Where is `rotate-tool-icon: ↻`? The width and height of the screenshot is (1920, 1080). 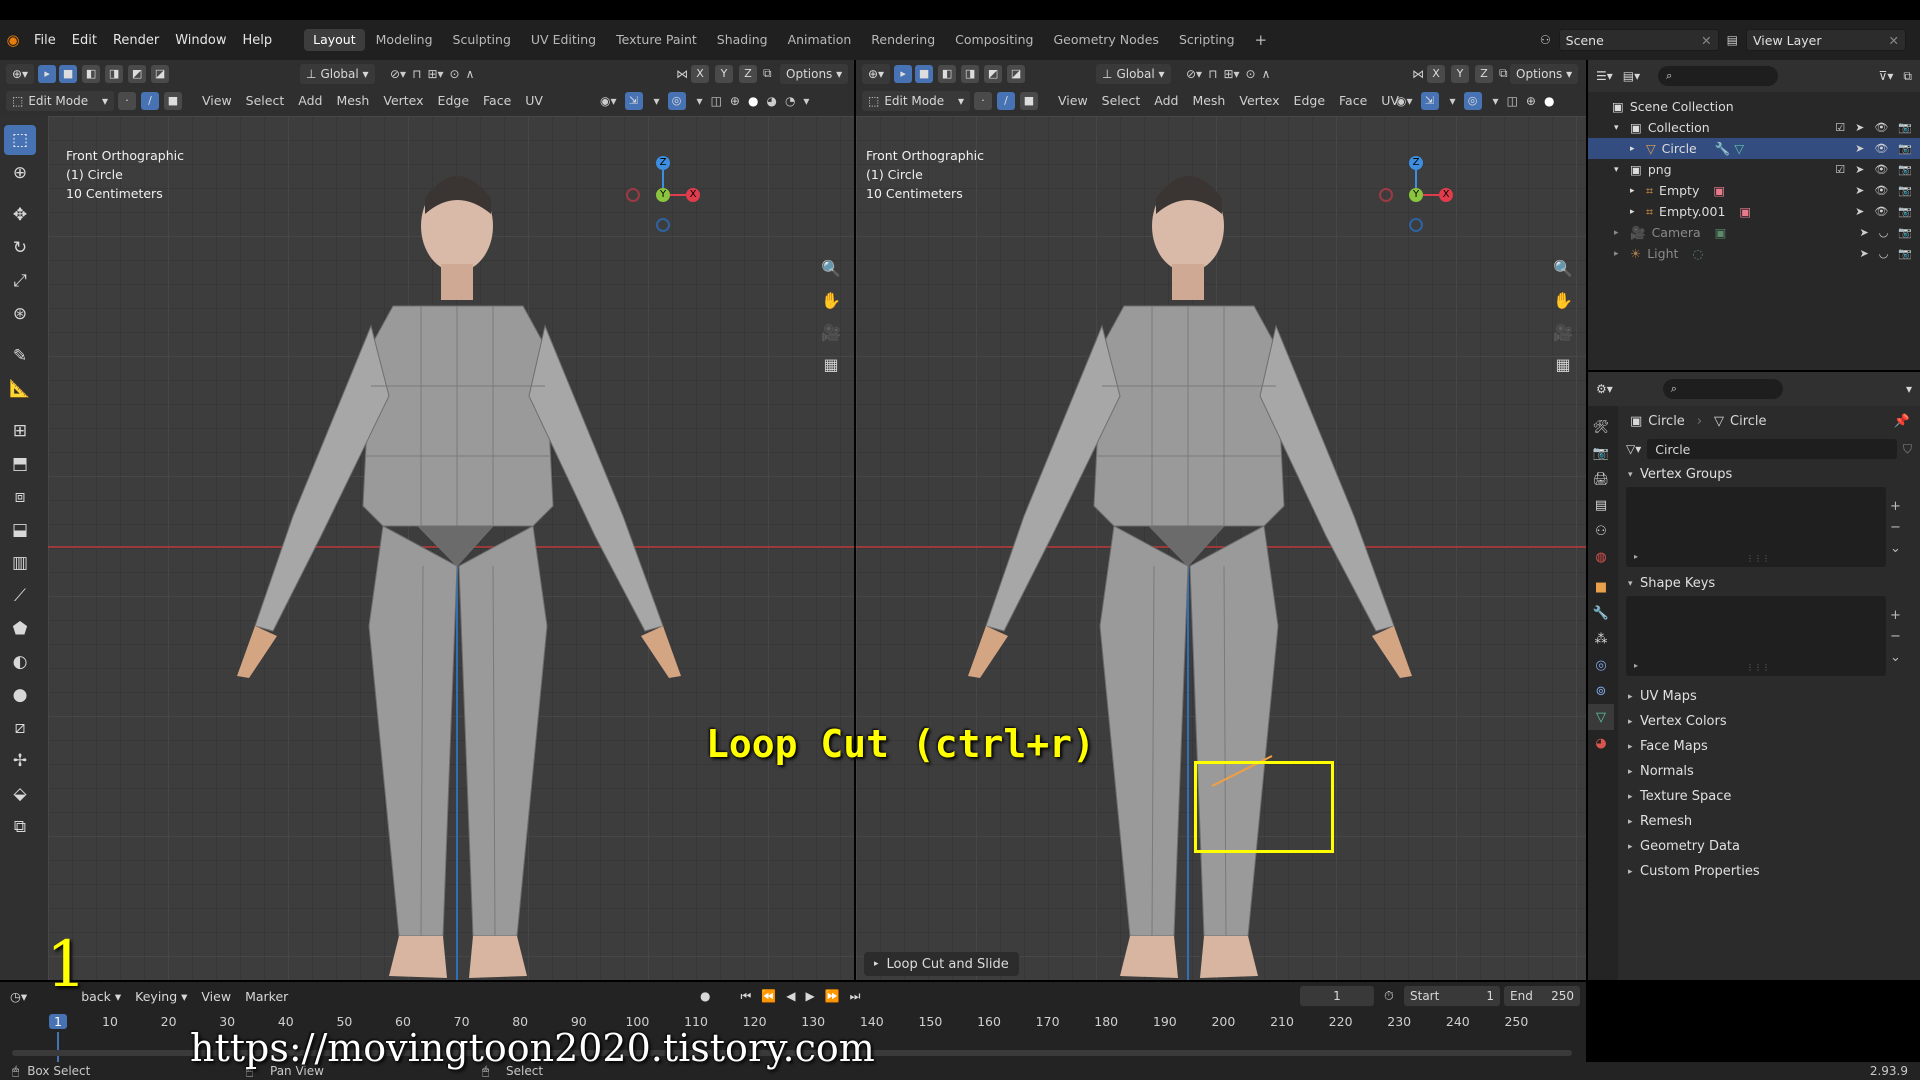 rotate-tool-icon: ↻ is located at coordinates (20, 248).